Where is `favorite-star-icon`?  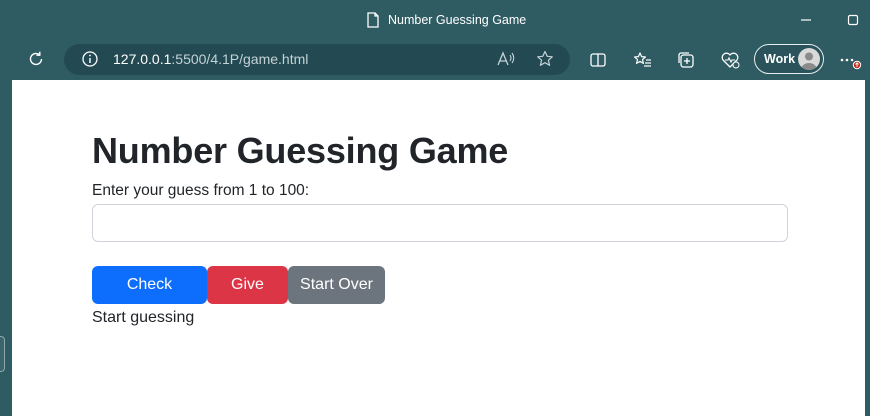
favorite-star-icon is located at coordinates (545, 58).